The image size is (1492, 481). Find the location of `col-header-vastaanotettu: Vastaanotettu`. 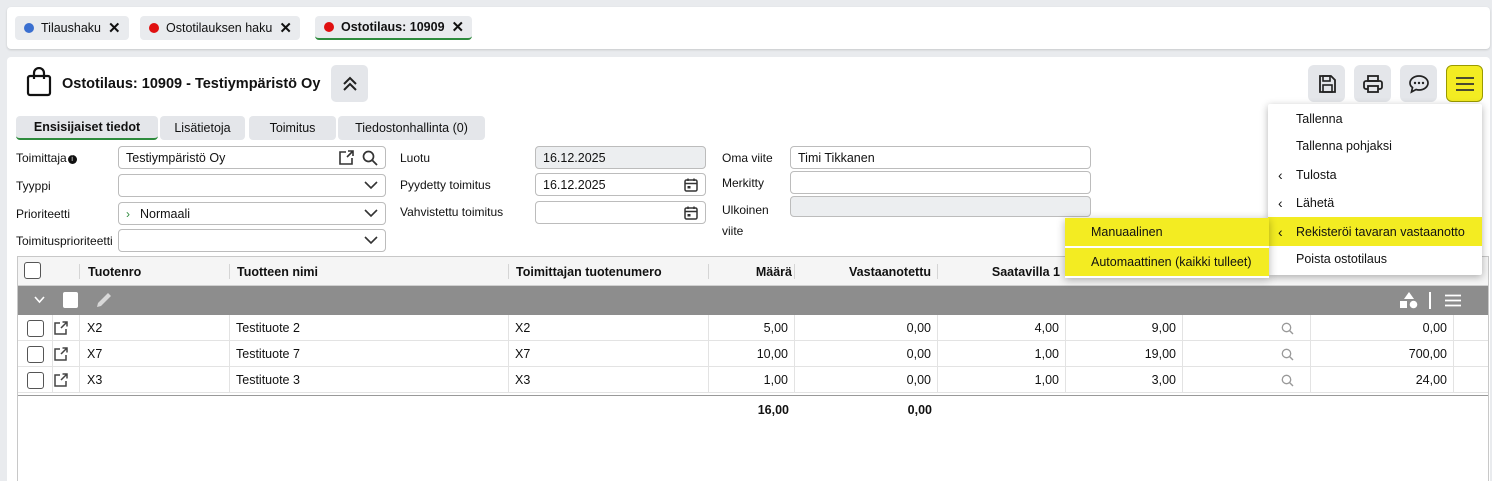

col-header-vastaanotettu: Vastaanotettu is located at coordinates (863, 271).